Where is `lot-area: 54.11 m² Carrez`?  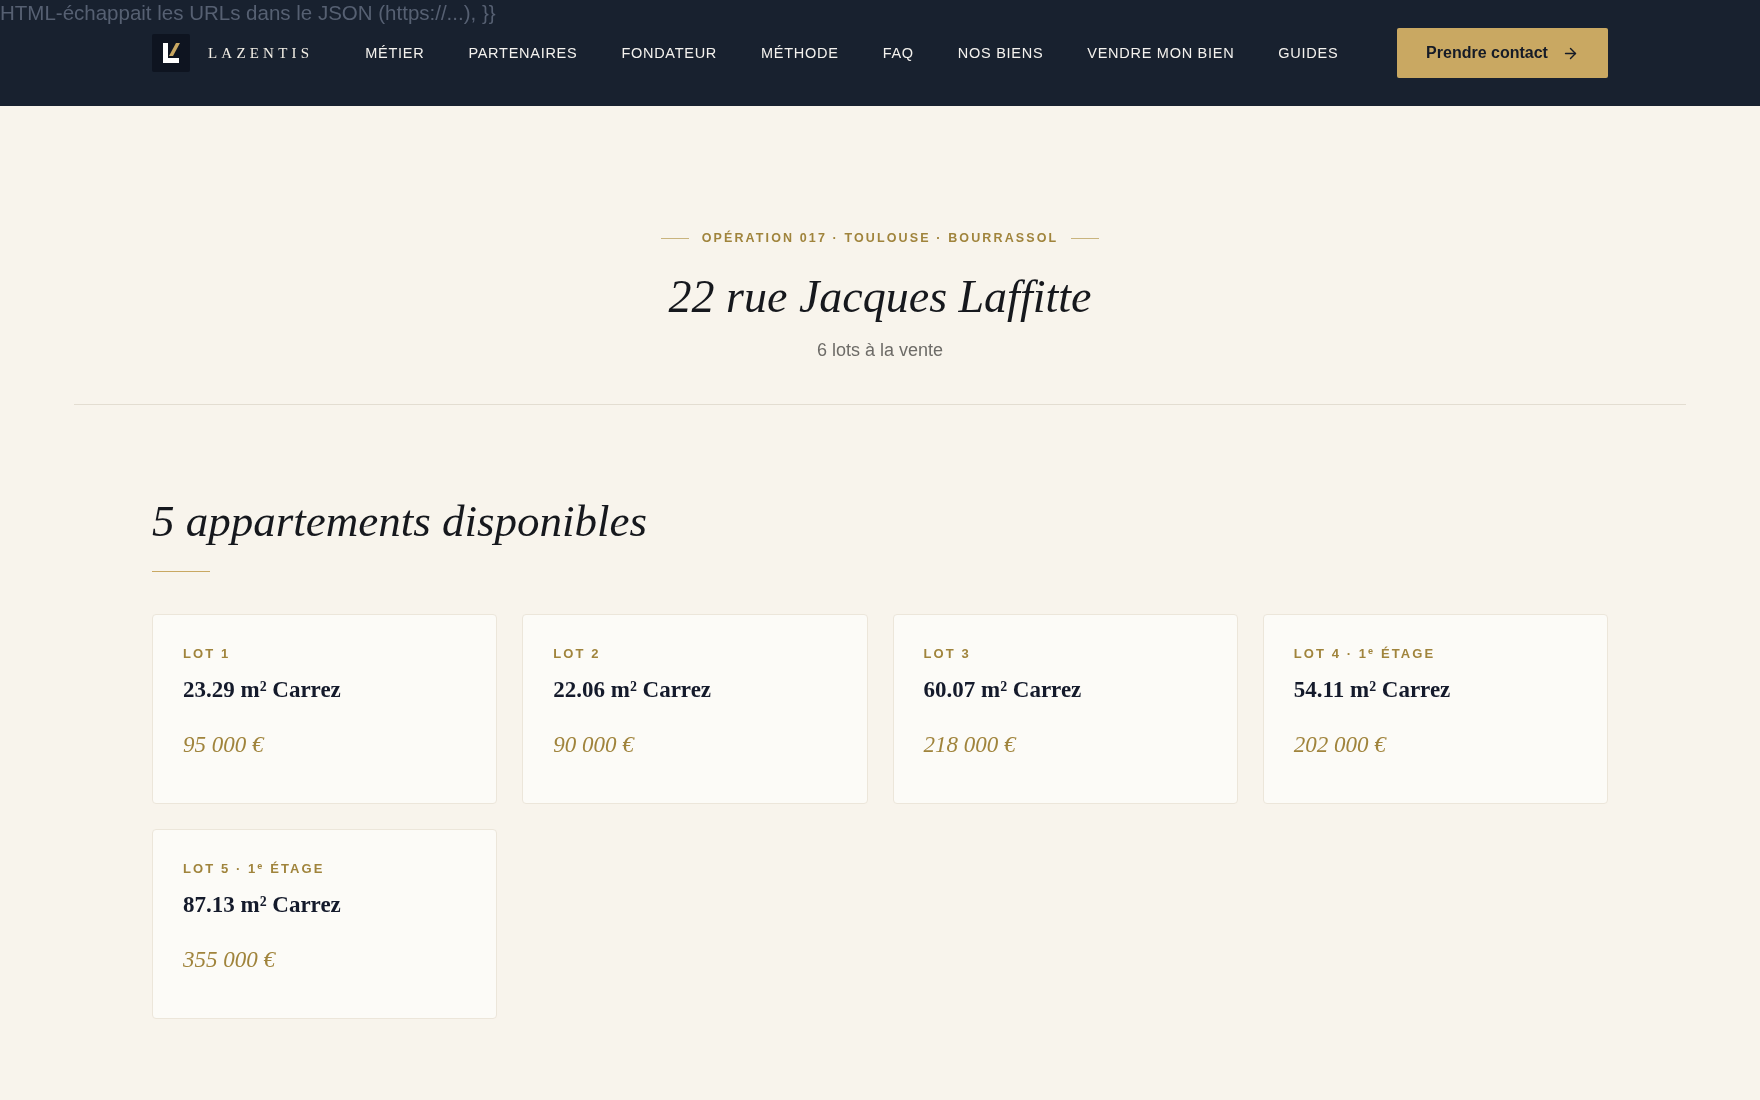
lot-area: 54.11 m² Carrez is located at coordinates (1372, 690).